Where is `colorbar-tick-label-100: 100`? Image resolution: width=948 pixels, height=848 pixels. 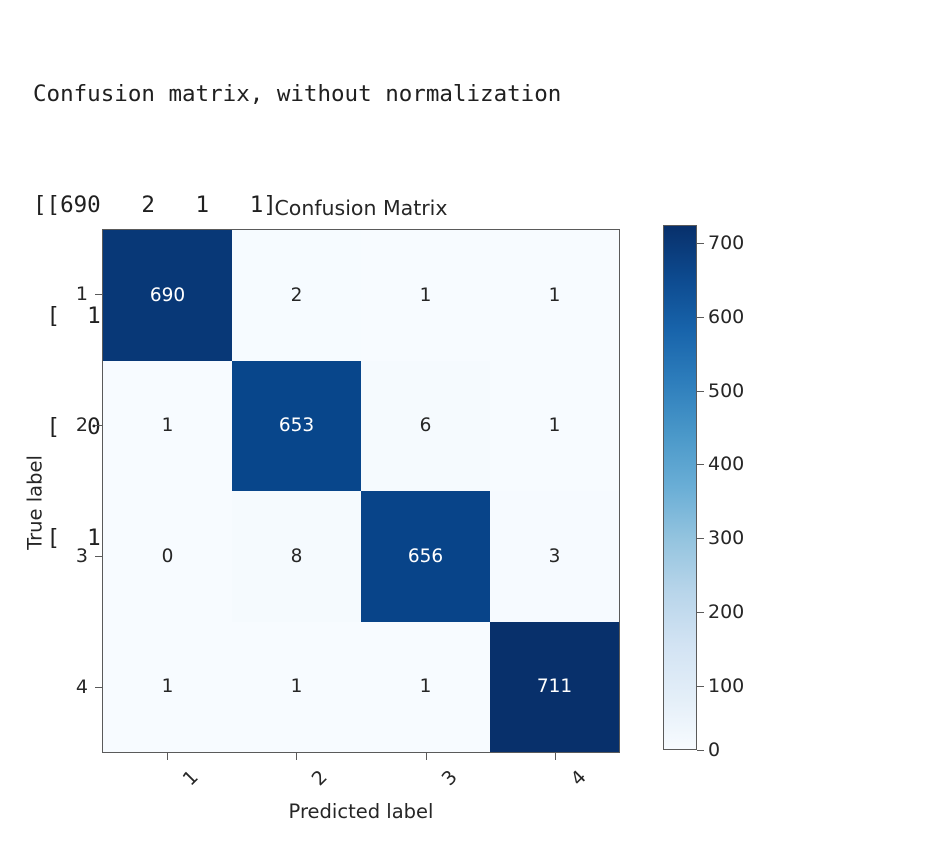
colorbar-tick-label-100: 100 is located at coordinates (726, 686).